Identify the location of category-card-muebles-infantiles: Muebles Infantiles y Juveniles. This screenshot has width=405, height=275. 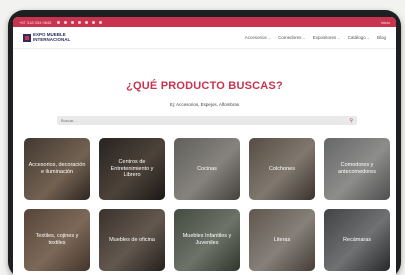
(207, 240).